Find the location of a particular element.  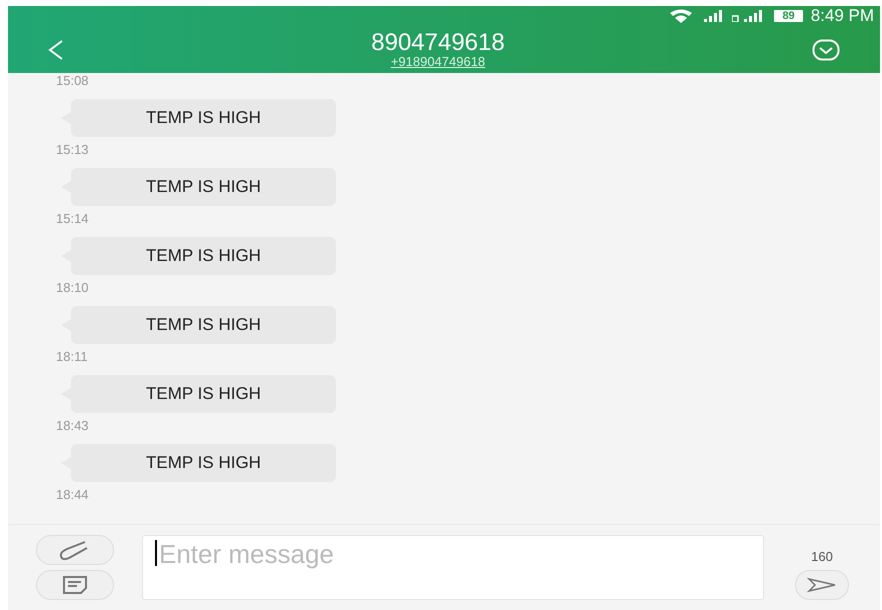

send-button is located at coordinates (822, 585).